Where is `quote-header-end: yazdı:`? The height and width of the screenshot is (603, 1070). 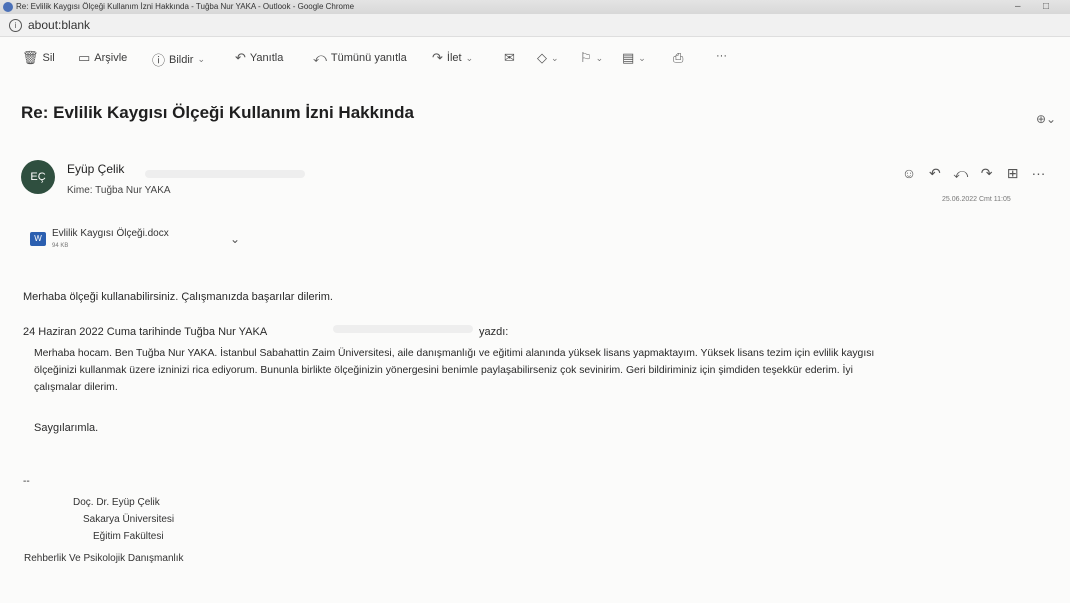 quote-header-end: yazdı: is located at coordinates (494, 332).